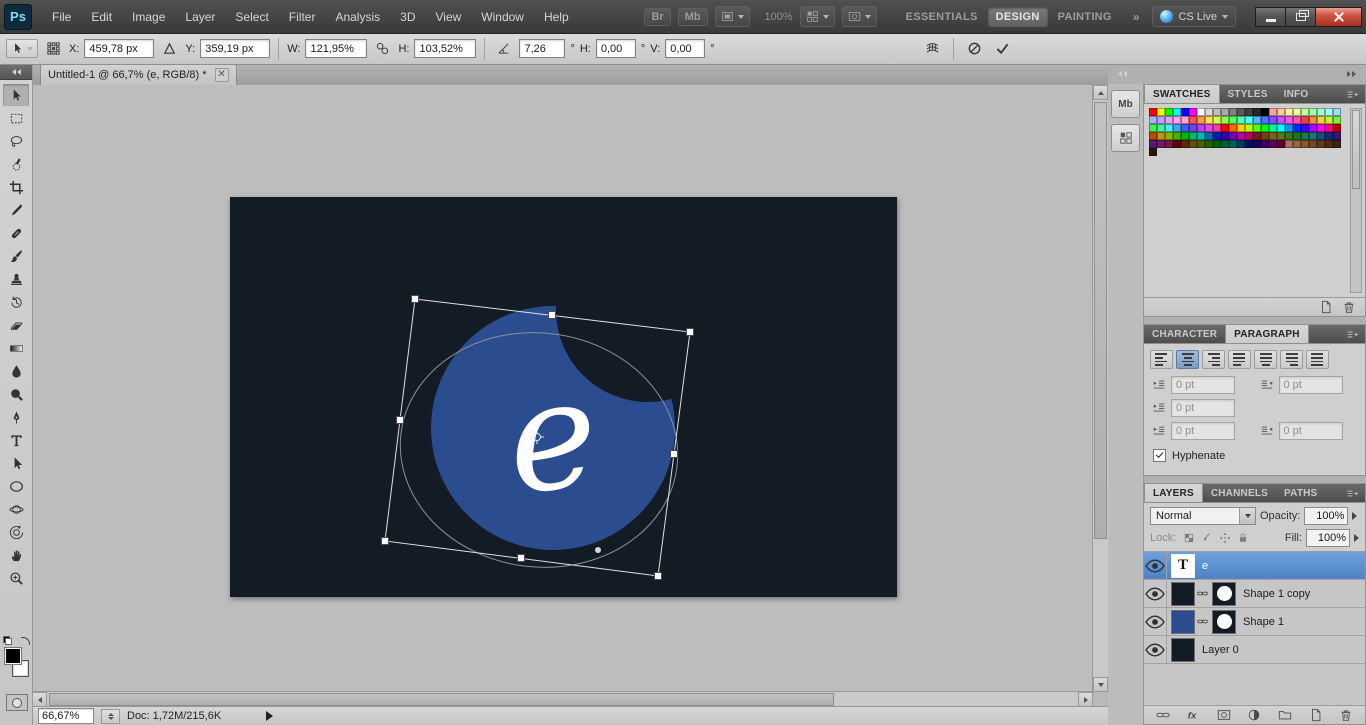 Image resolution: width=1366 pixels, height=725 pixels. I want to click on default-colors-icon, so click(7, 640).